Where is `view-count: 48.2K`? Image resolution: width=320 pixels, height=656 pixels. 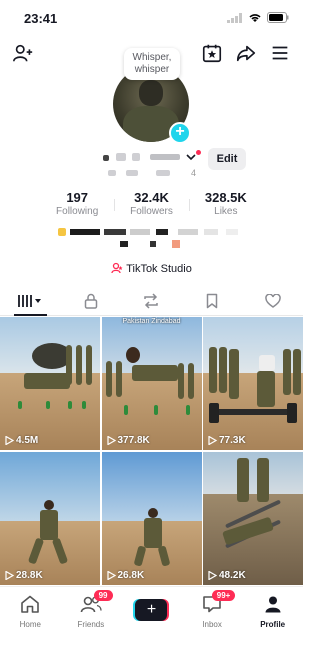
view-count: 48.2K is located at coordinates (227, 575).